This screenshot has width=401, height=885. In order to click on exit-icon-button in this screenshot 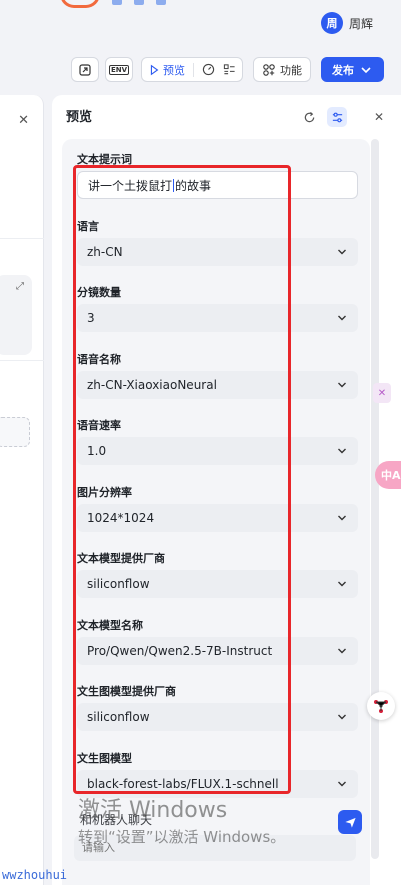, I will do `click(85, 69)`.